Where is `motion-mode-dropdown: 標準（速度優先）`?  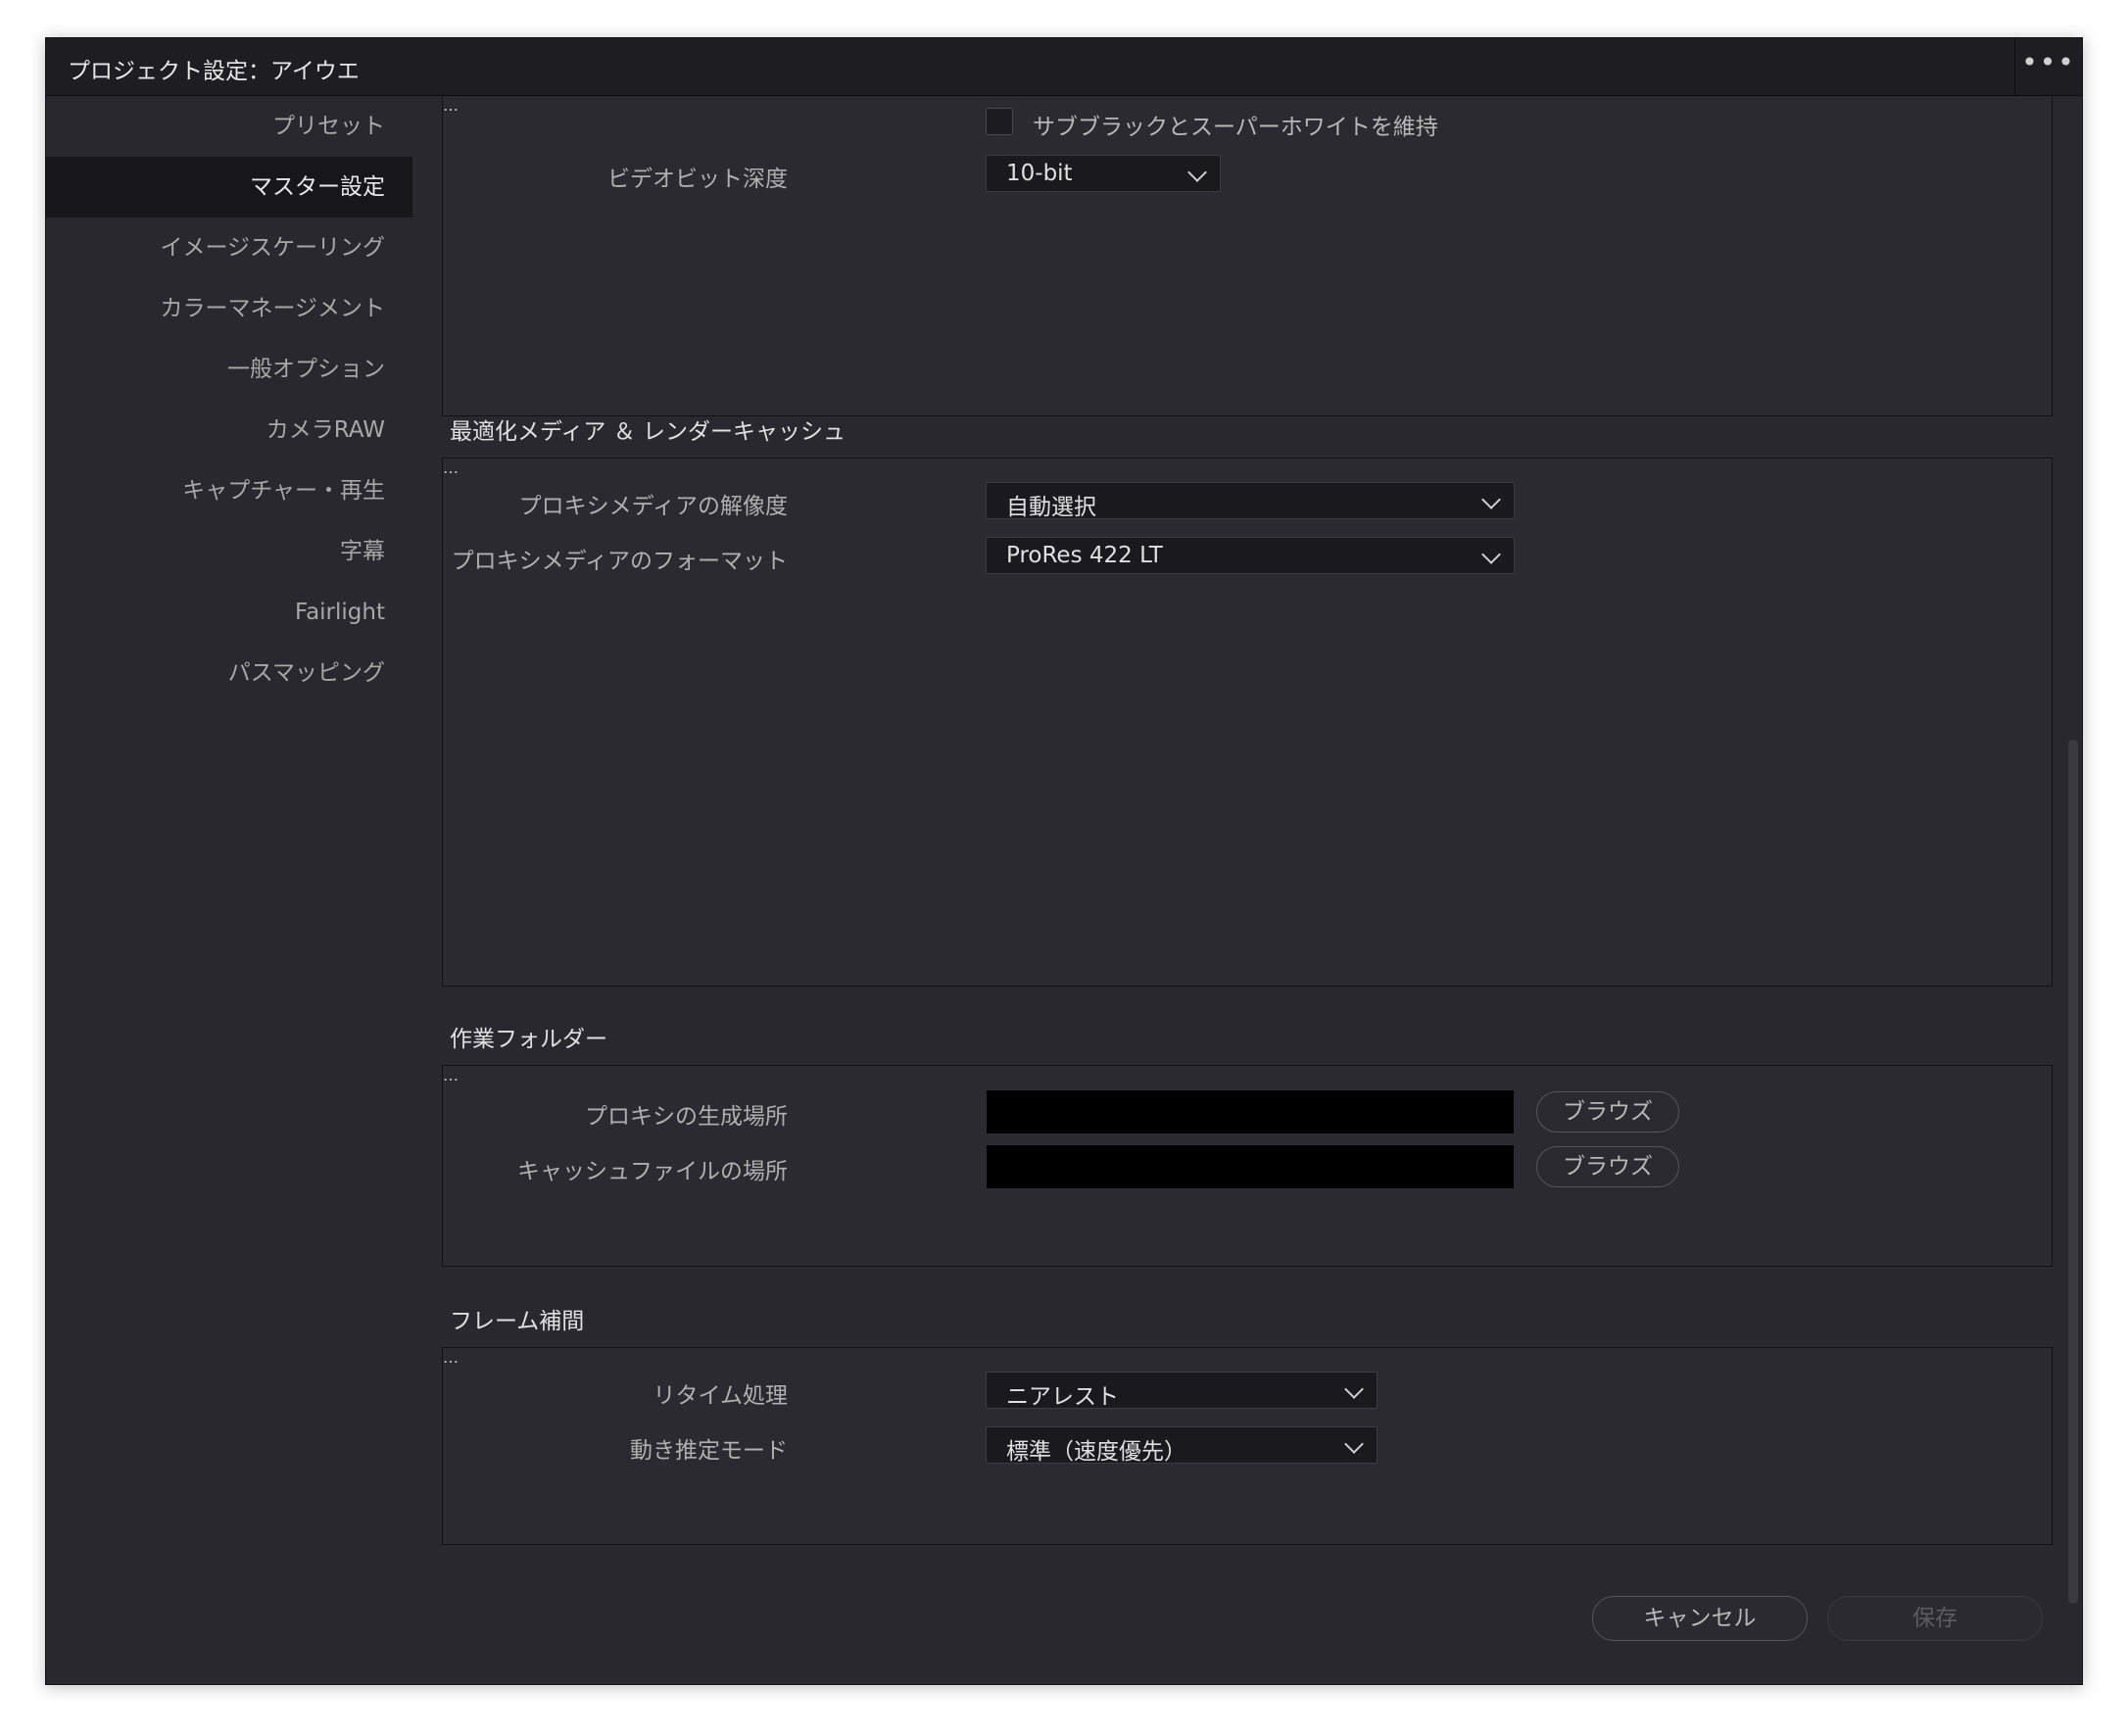
motion-mode-dropdown: 標準（速度優先） is located at coordinates (1182, 1445).